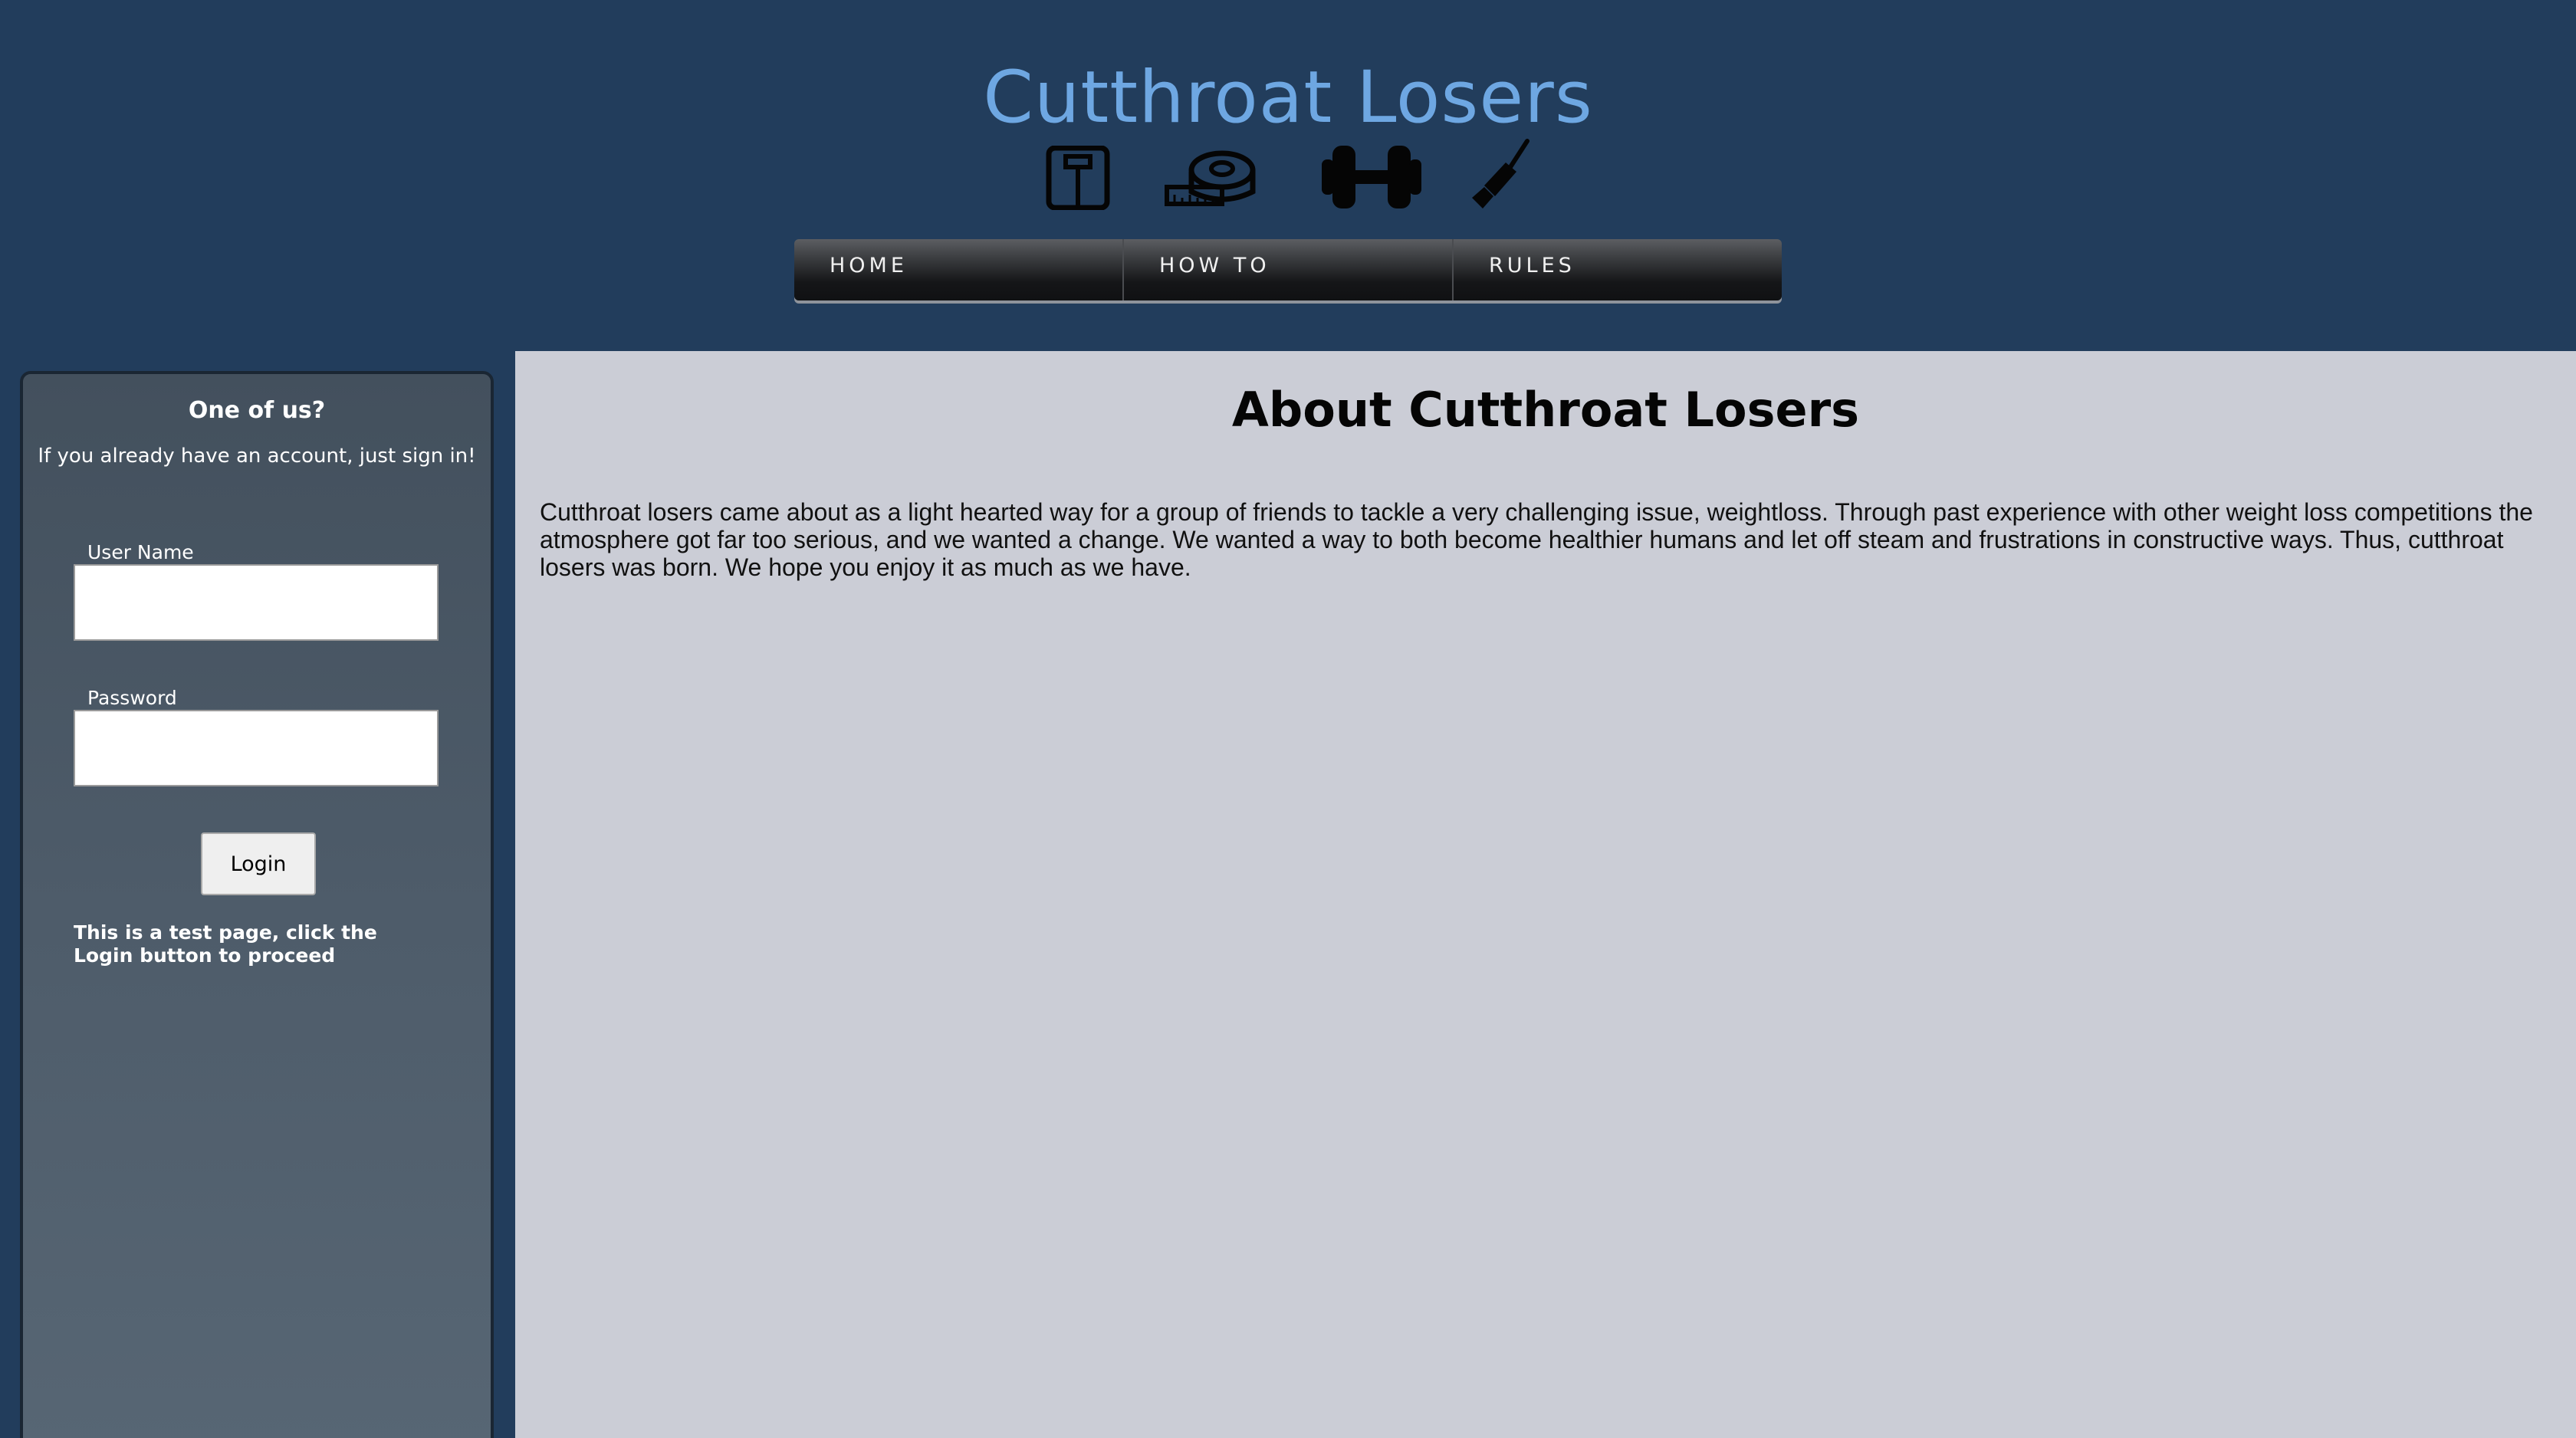 This screenshot has width=2576, height=1438. I want to click on username-label: User Name, so click(141, 552).